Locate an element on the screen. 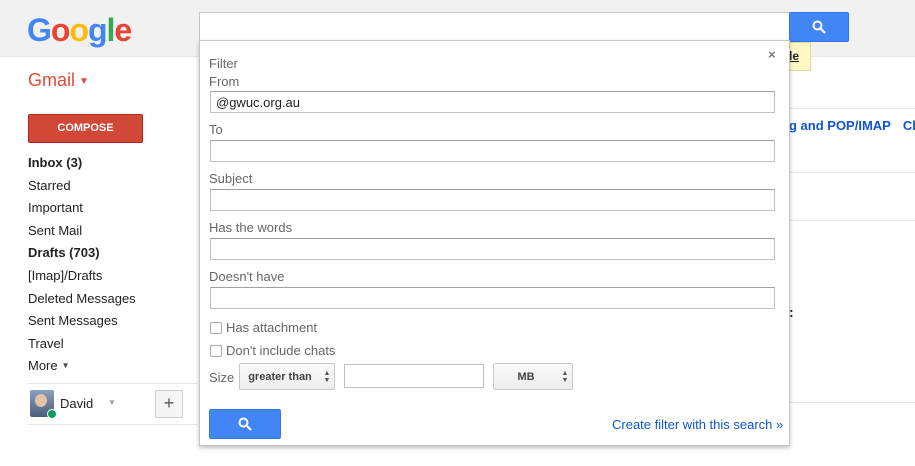 The width and height of the screenshot is (915, 466). has-attachment-checkbox is located at coordinates (216, 327).